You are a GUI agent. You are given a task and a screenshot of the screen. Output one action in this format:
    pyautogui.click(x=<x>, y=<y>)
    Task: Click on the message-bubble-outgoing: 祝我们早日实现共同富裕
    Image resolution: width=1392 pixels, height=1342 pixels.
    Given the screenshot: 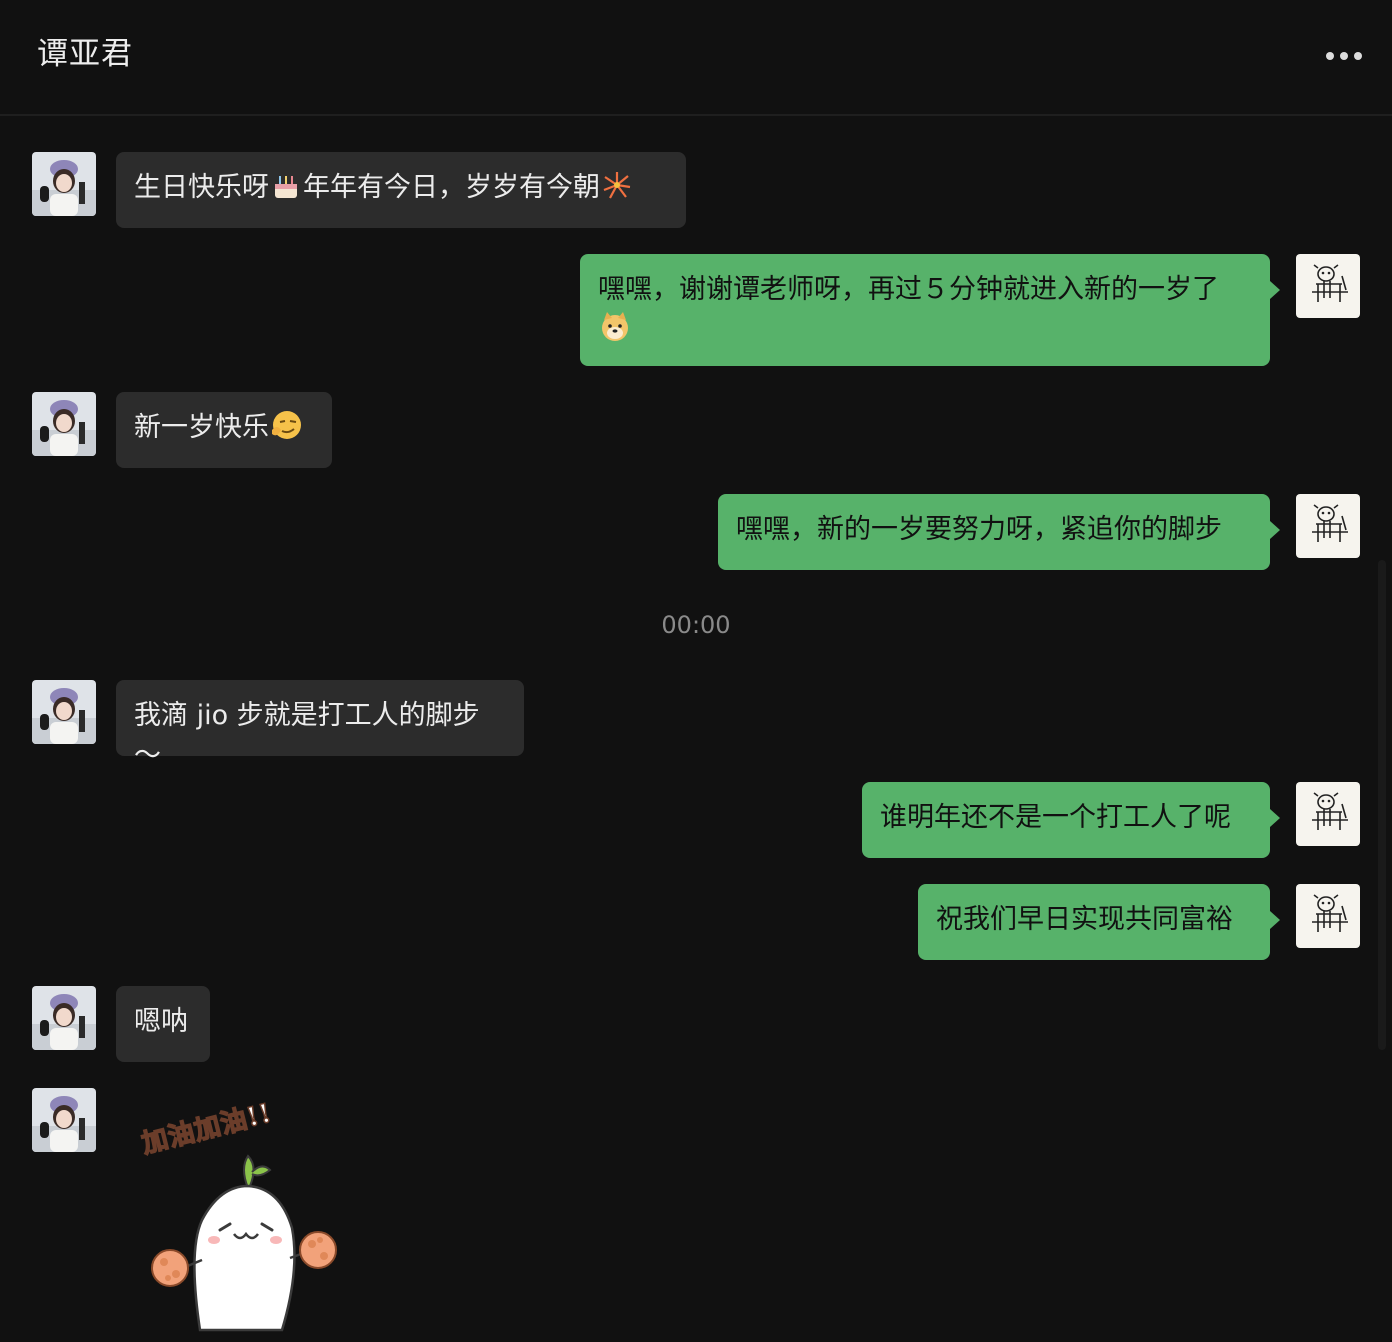 What is the action you would take?
    pyautogui.click(x=1099, y=922)
    